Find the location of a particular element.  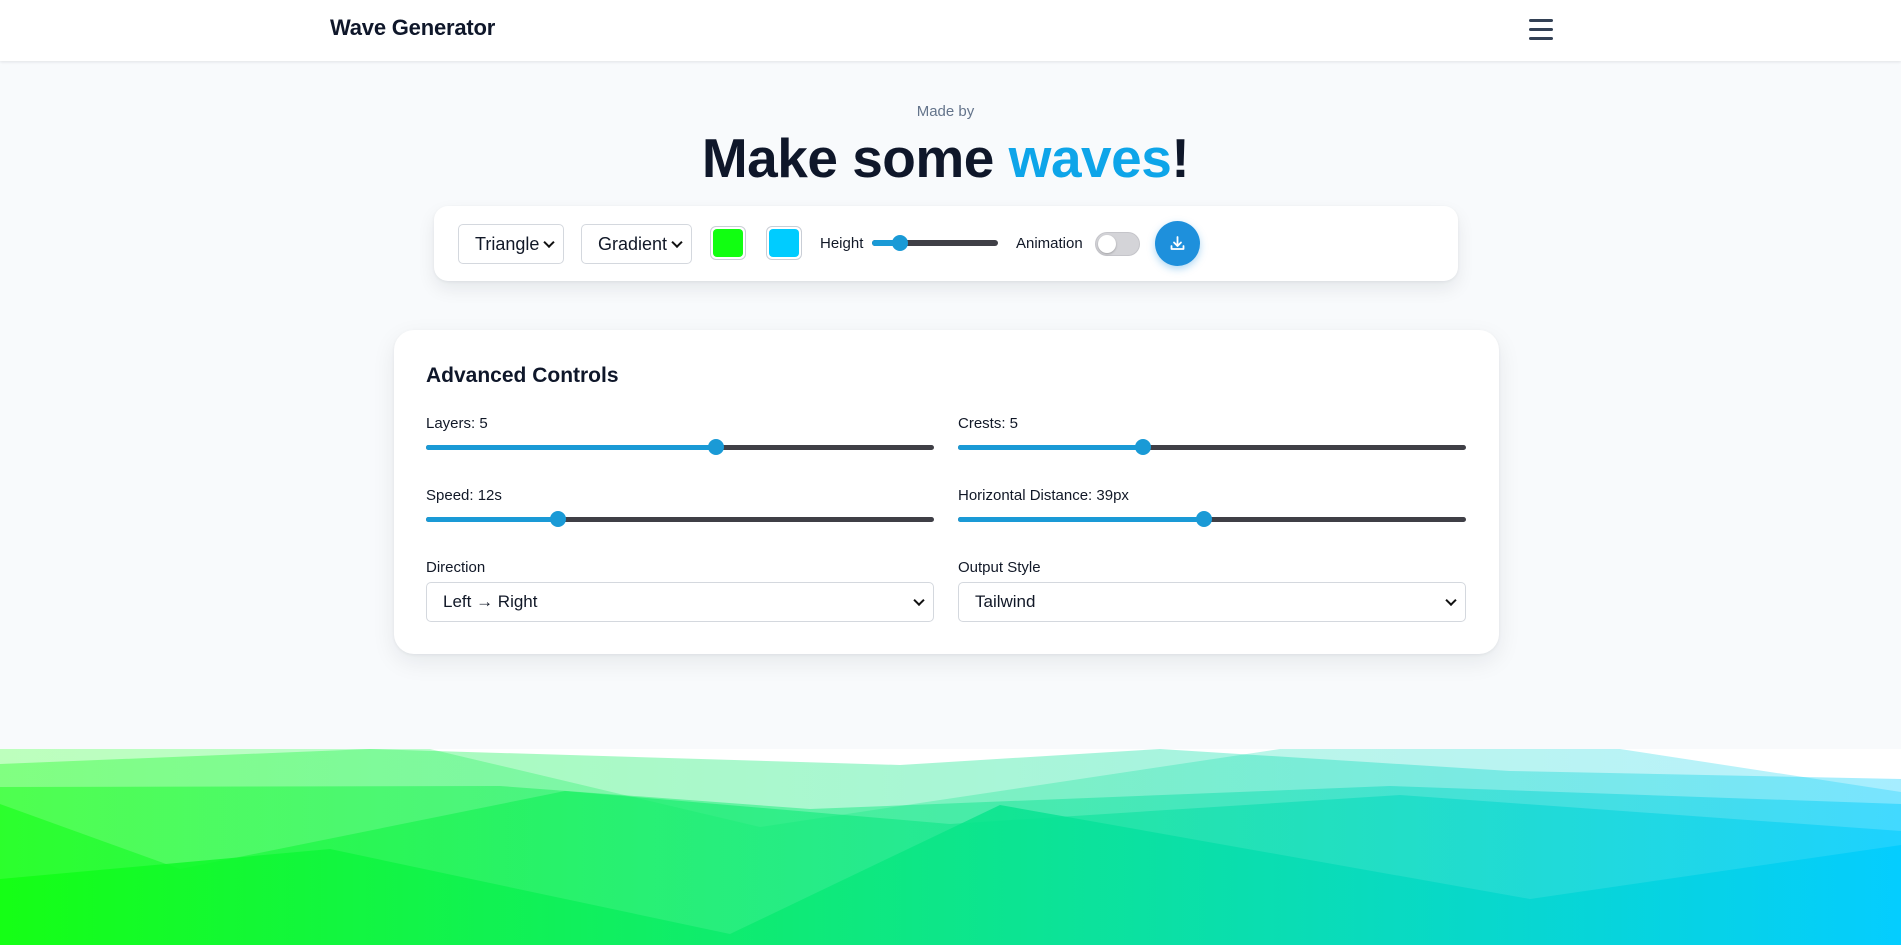

direction-select: Left → Right is located at coordinates (680, 602).